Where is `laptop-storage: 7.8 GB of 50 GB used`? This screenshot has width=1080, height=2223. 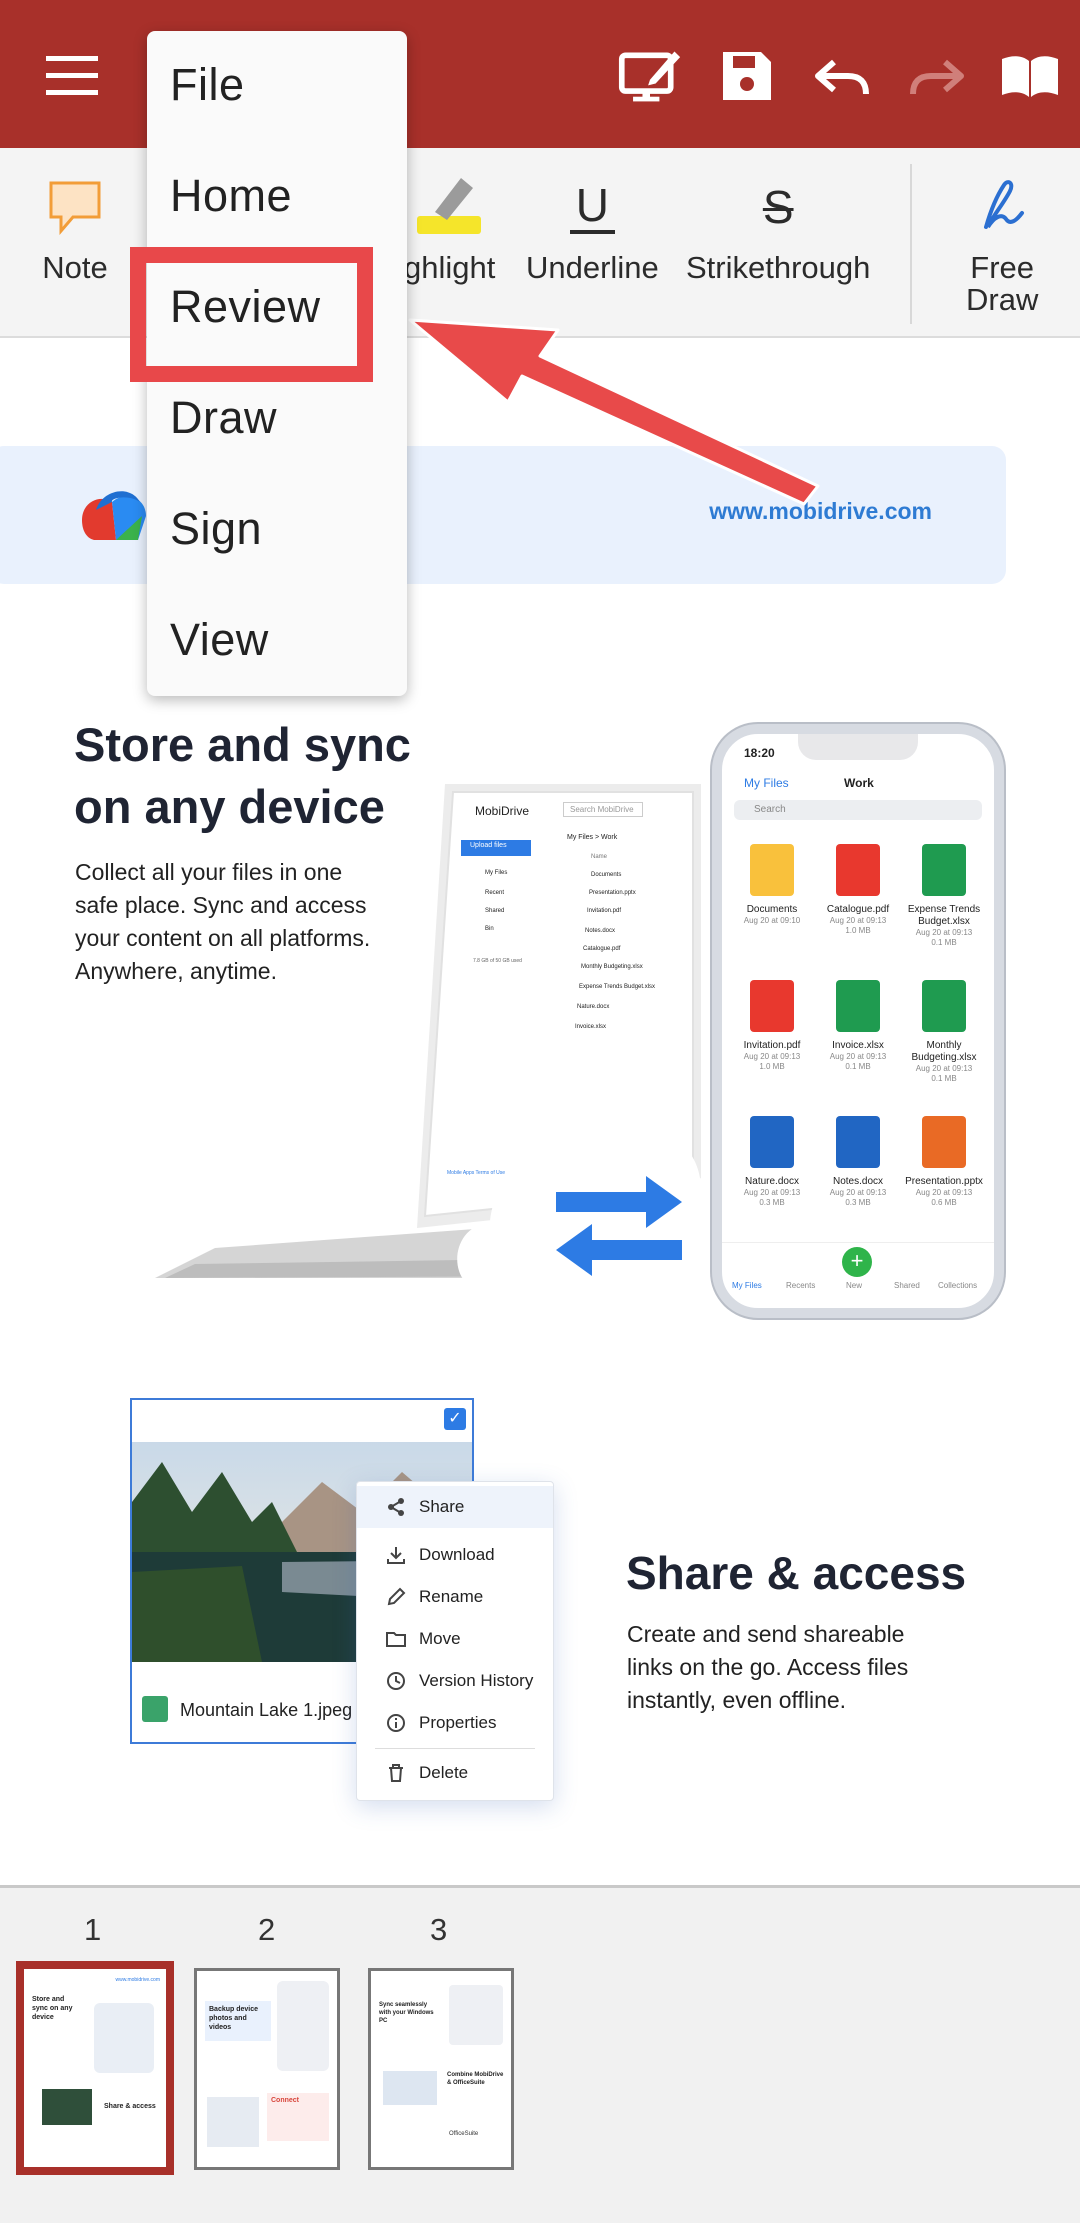 laptop-storage: 7.8 GB of 50 GB used is located at coordinates (497, 961).